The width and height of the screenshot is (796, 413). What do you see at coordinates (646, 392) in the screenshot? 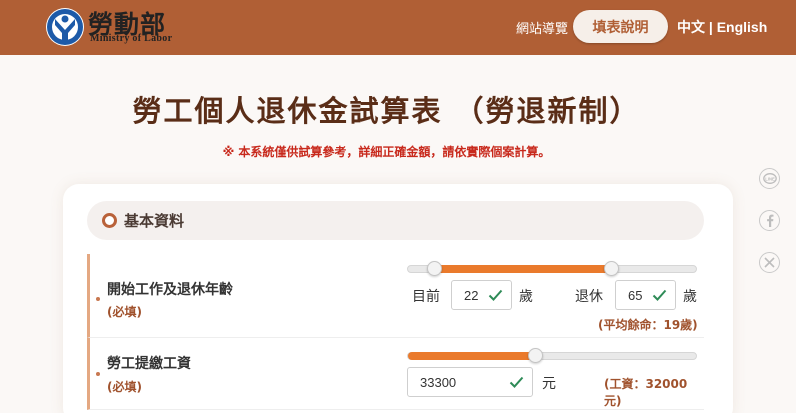
I see `wage-note: (工資：32000元)` at bounding box center [646, 392].